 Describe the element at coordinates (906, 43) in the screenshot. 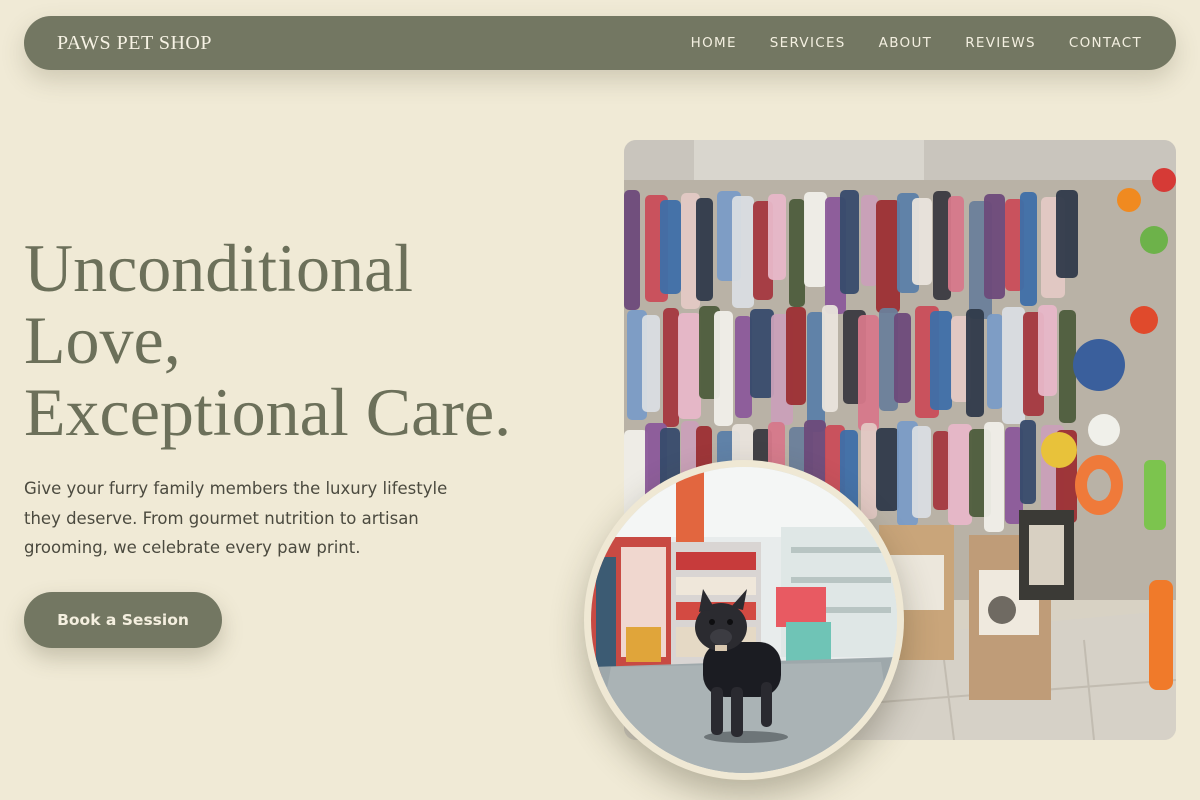

I see `nav-link-about: ABOUT` at that location.